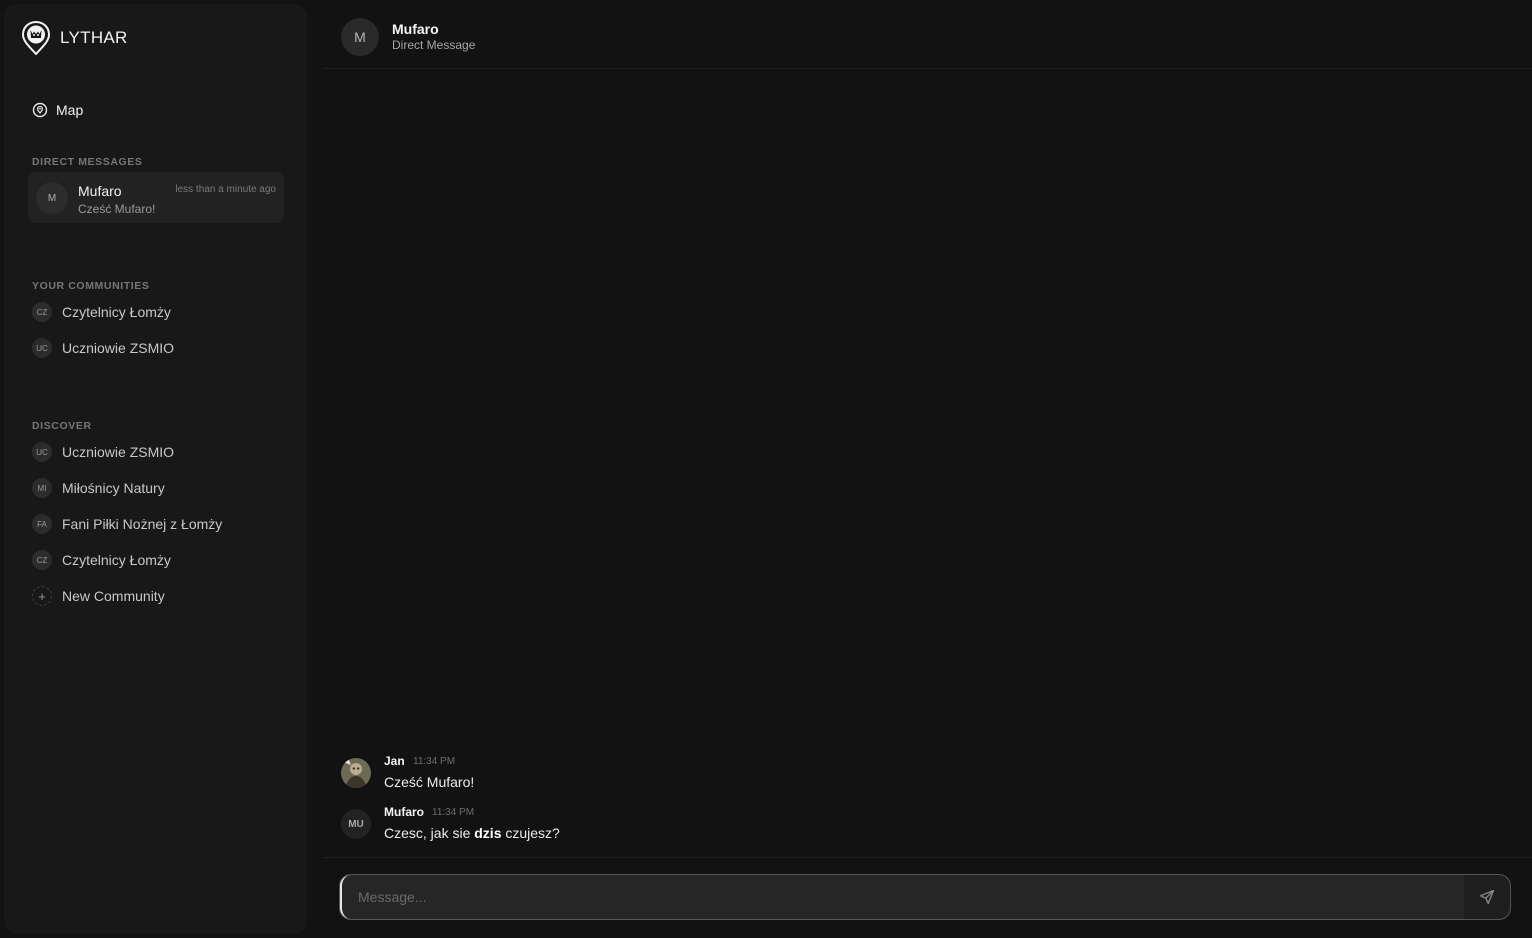 Image resolution: width=1532 pixels, height=938 pixels. I want to click on community-avatar: MI, so click(42, 488).